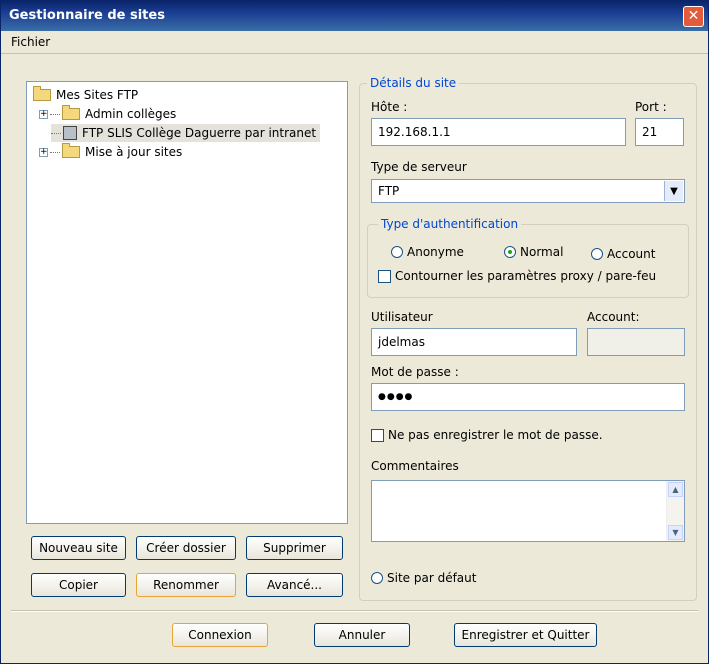 The image size is (709, 664). I want to click on window-title: Gestionnaire de sites, so click(87, 15).